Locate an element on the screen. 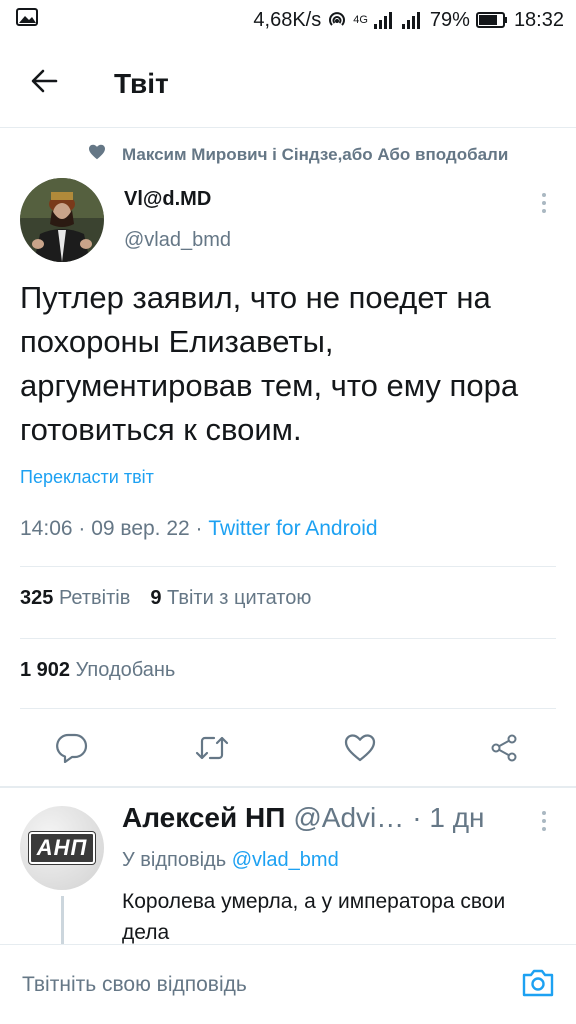 The image size is (576, 1024). camera-icon is located at coordinates (538, 985).